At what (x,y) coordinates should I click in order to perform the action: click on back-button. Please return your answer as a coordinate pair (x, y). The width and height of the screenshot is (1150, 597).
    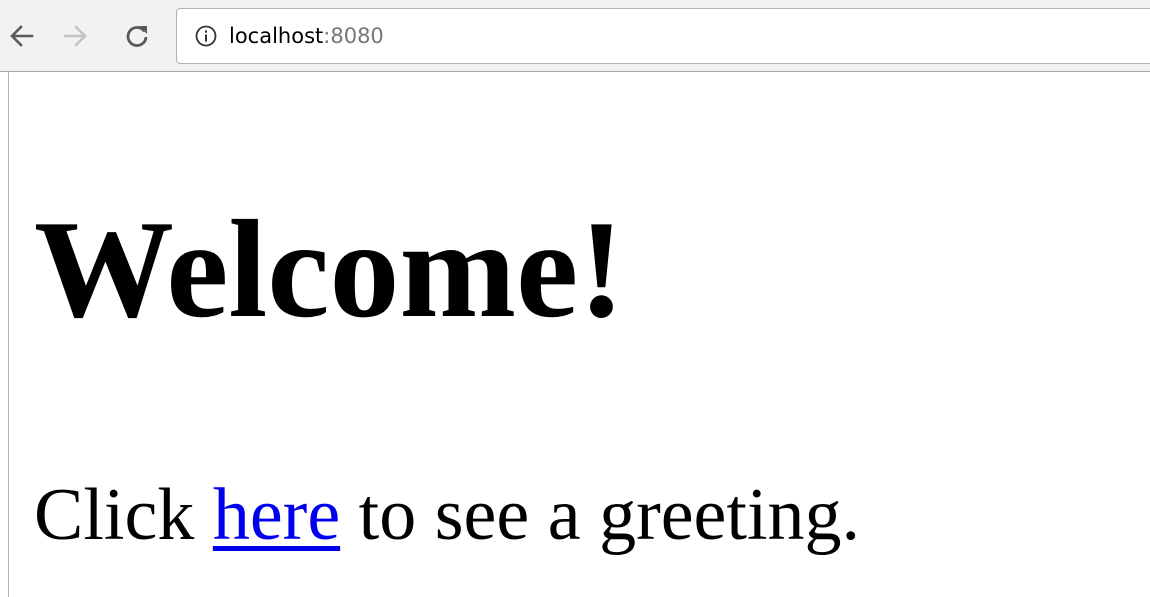
    Looking at the image, I should click on (22, 36).